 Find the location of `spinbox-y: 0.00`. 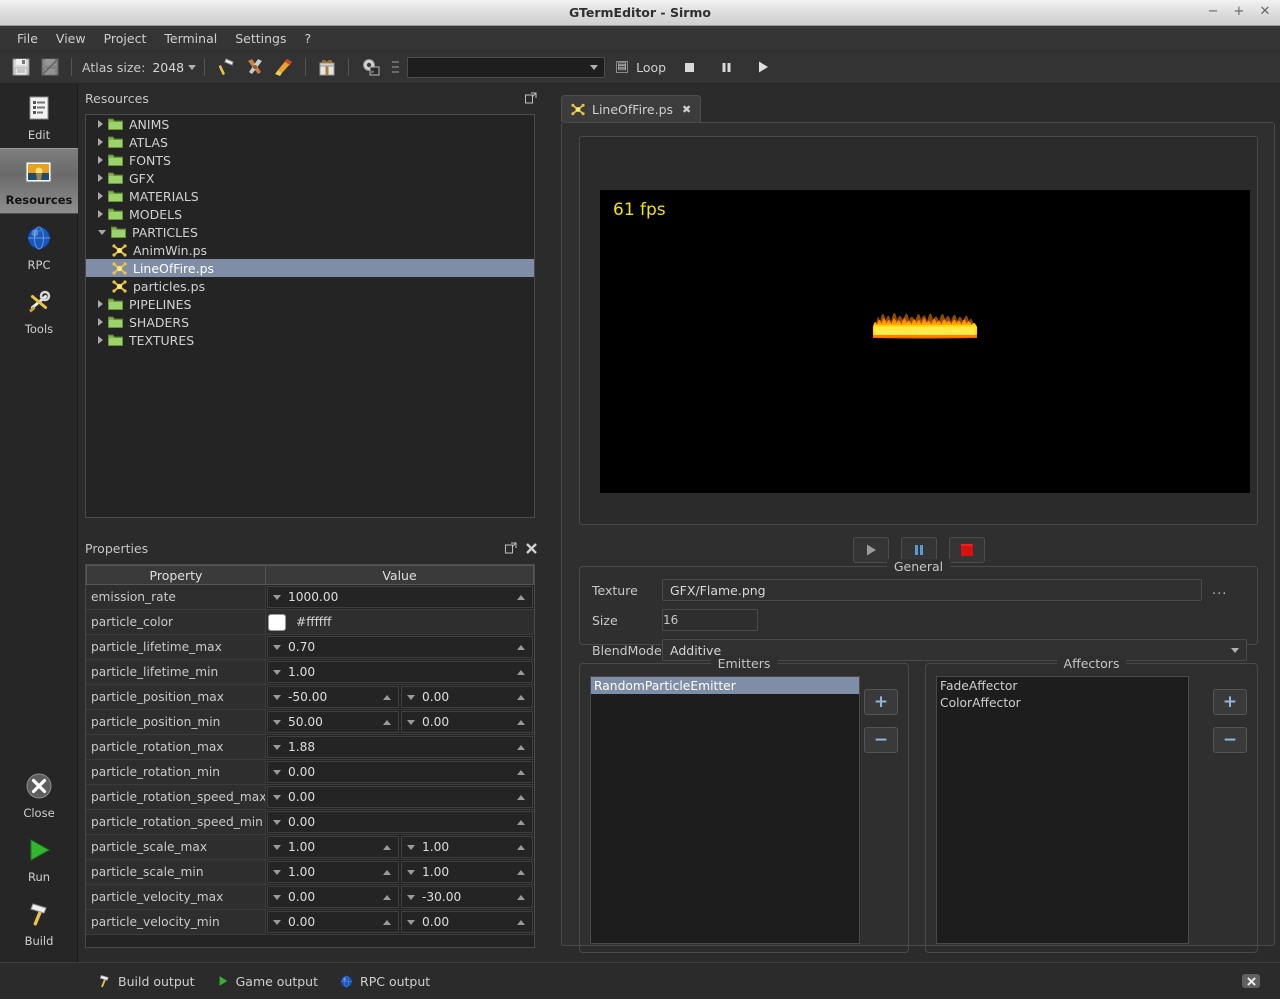

spinbox-y: 0.00 is located at coordinates (467, 922).